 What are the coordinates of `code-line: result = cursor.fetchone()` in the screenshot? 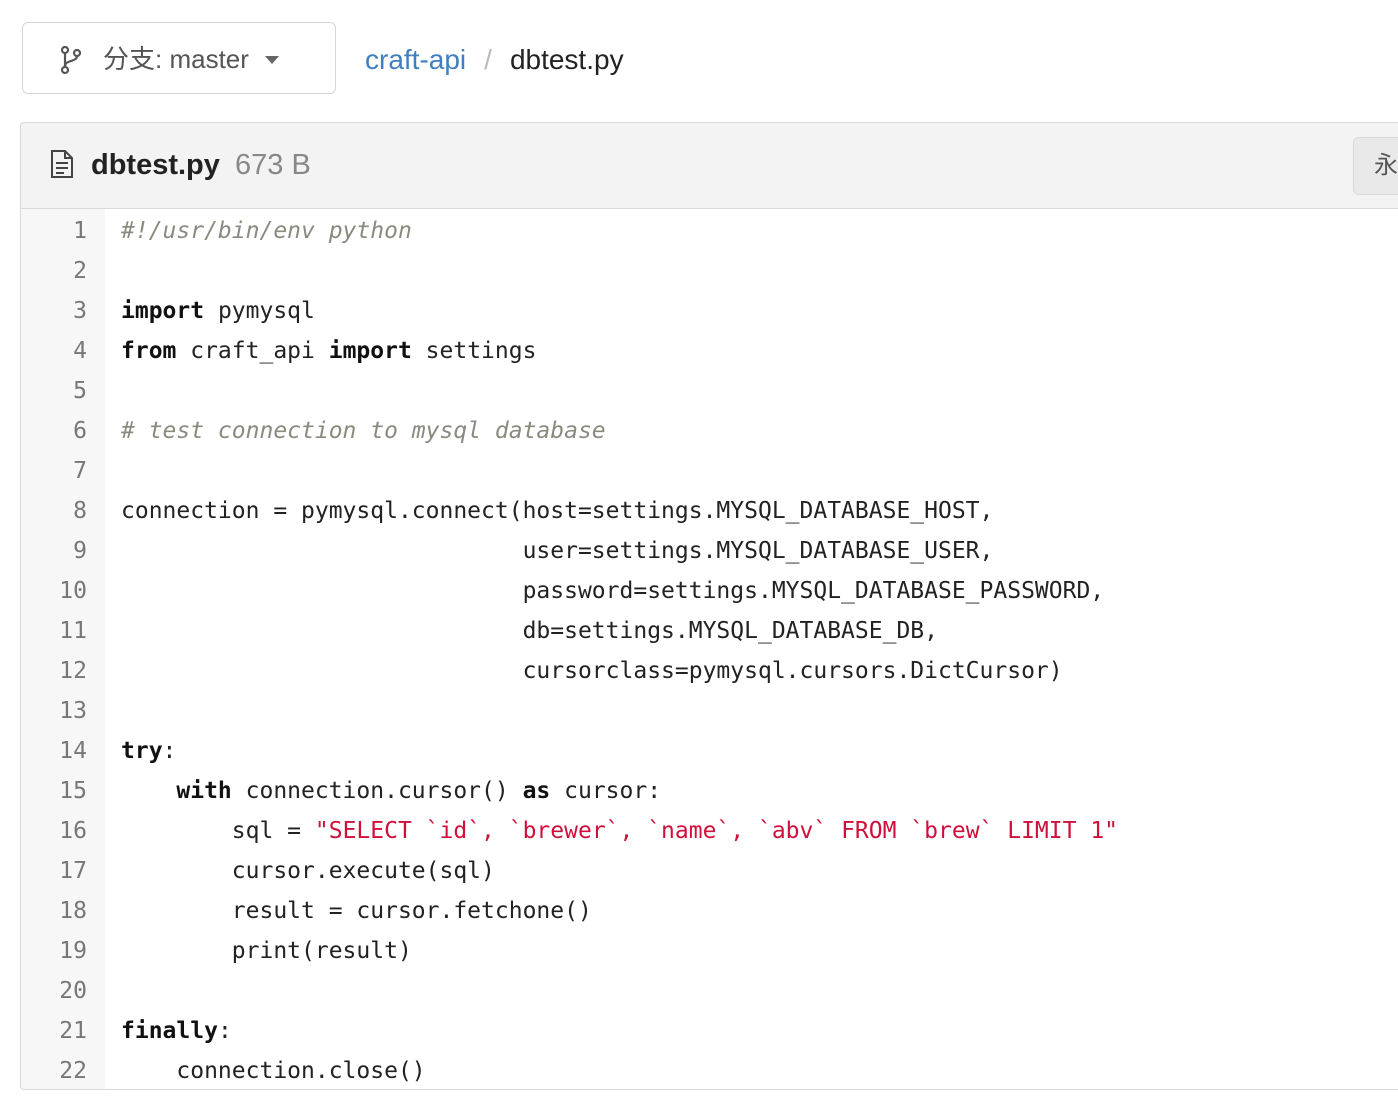 It's located at (356, 911).